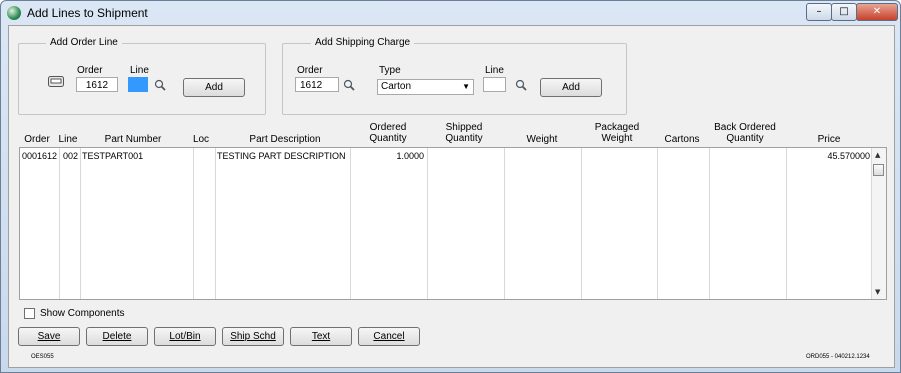 The height and width of the screenshot is (373, 901). Describe the element at coordinates (848, 156) in the screenshot. I see `cell-price: 45.570000` at that location.